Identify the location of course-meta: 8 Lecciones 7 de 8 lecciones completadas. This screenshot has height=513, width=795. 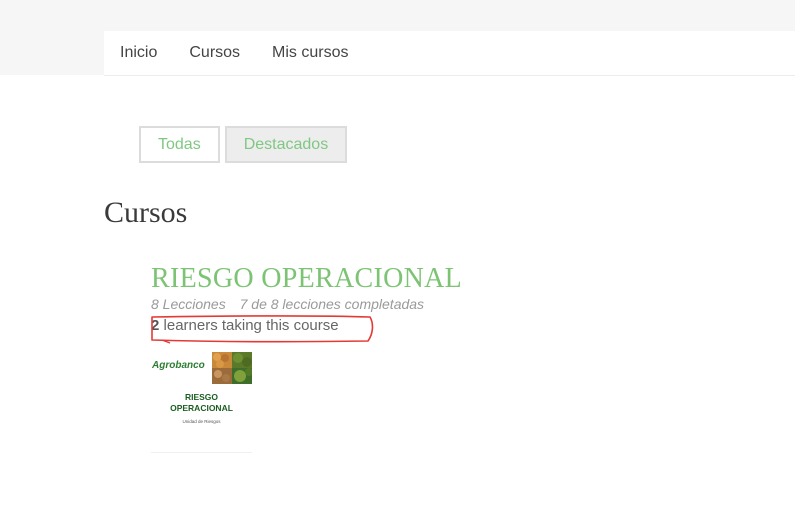
(287, 304).